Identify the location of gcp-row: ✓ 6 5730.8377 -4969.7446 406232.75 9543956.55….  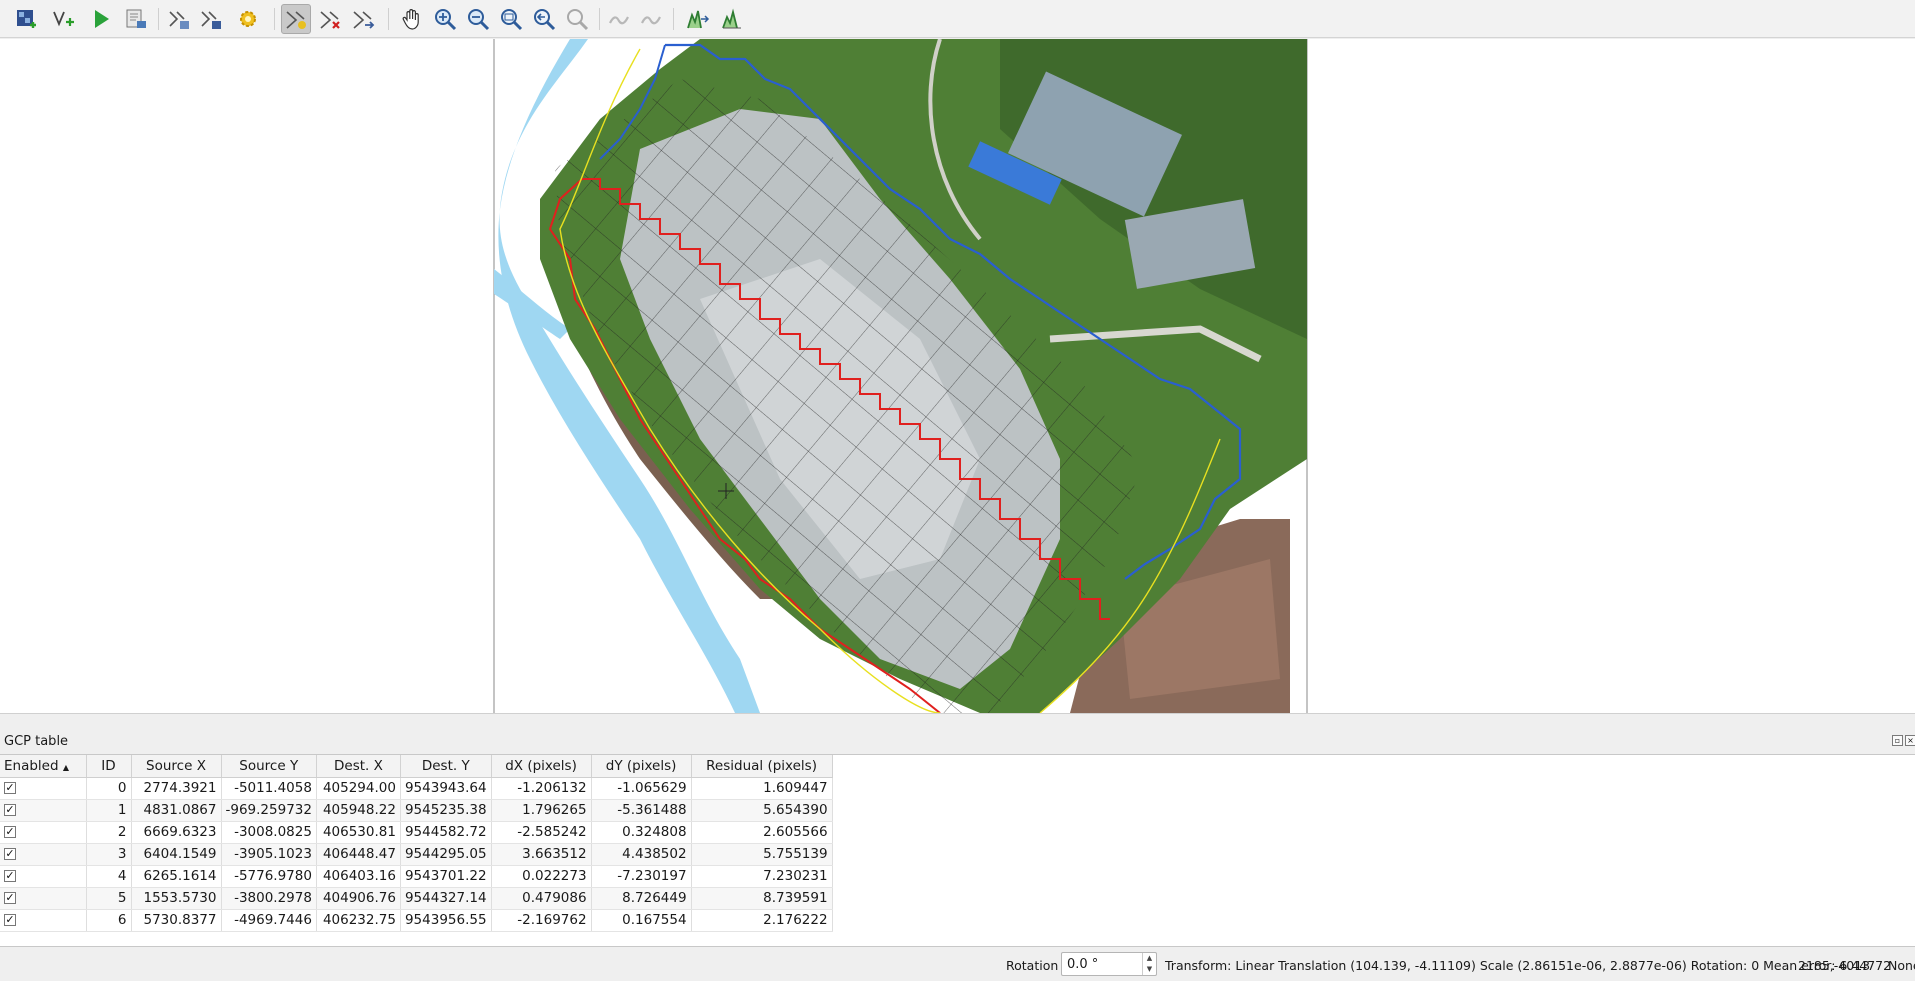
(416, 920).